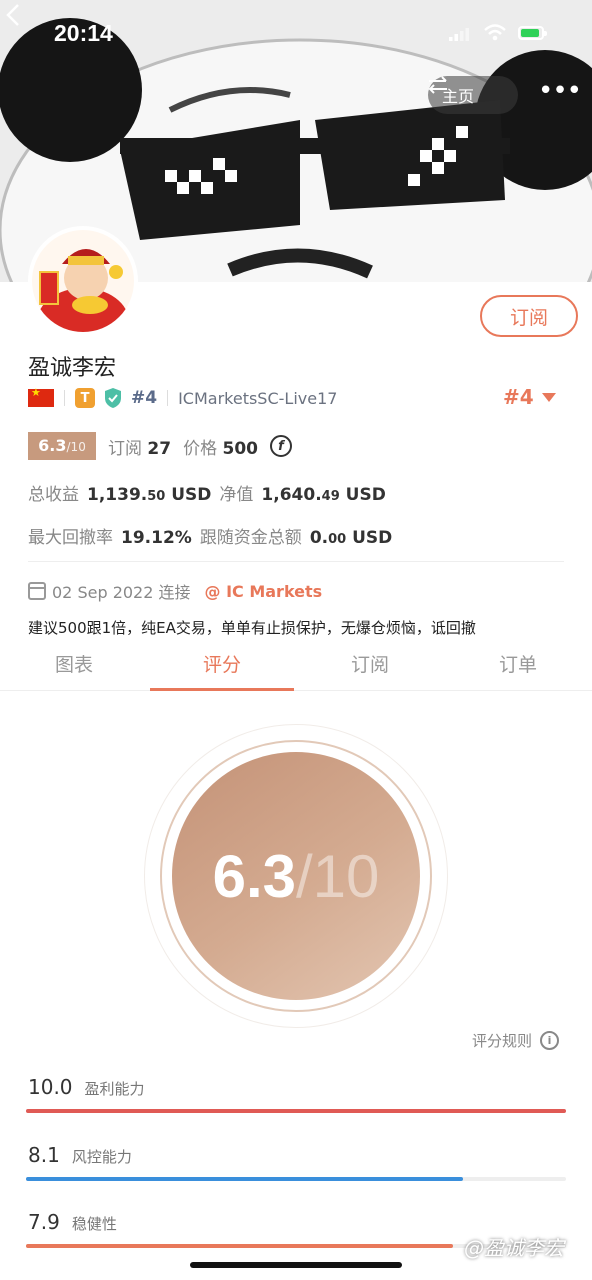 Image resolution: width=592 pixels, height=1280 pixels. What do you see at coordinates (550, 1040) in the screenshot?
I see `info-icon: i` at bounding box center [550, 1040].